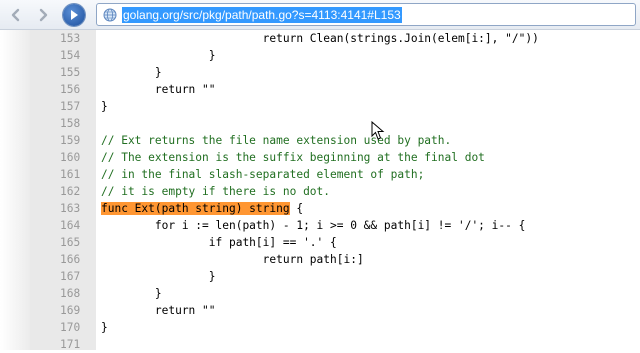  Describe the element at coordinates (320, 344) in the screenshot. I see `code-line: 171` at that location.